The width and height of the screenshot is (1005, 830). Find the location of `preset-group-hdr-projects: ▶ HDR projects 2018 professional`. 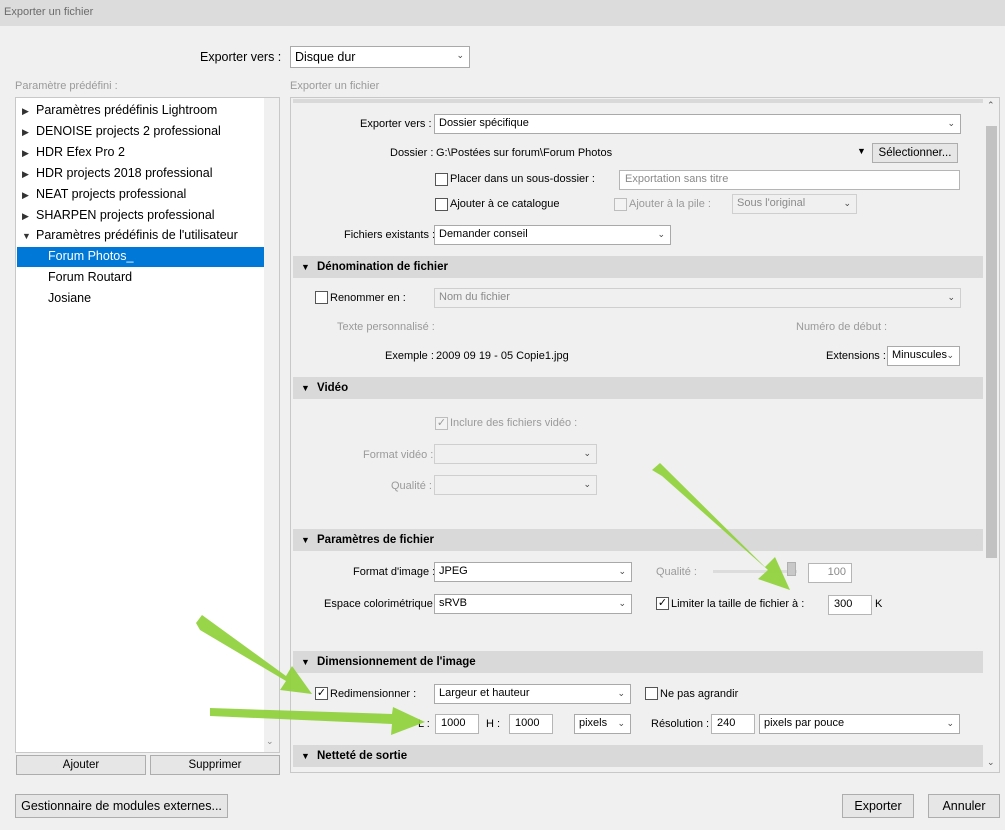

preset-group-hdr-projects: ▶ HDR projects 2018 professional is located at coordinates (117, 173).